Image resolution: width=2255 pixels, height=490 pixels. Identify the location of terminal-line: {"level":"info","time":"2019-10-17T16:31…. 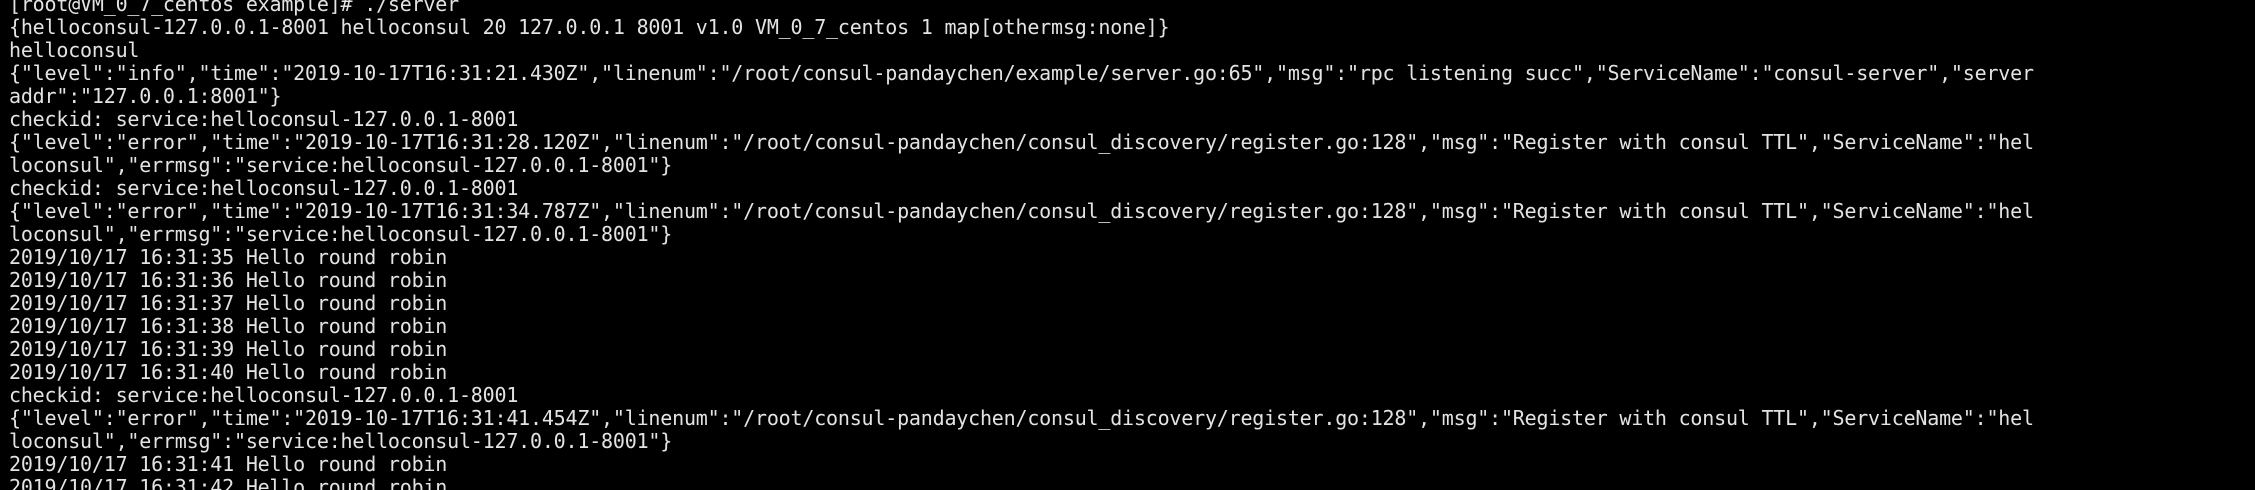
(1021, 73).